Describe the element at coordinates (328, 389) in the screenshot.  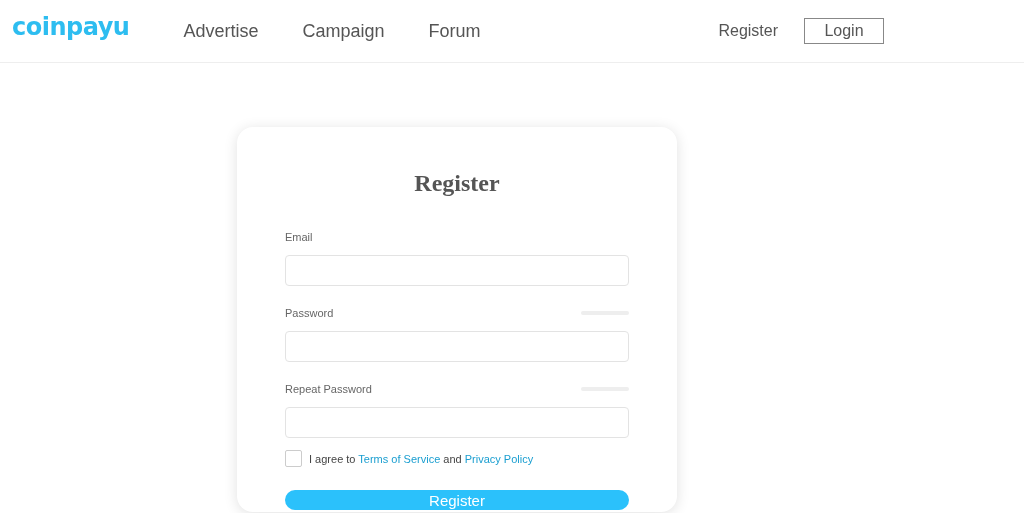
I see `field-label: Repeat Password` at that location.